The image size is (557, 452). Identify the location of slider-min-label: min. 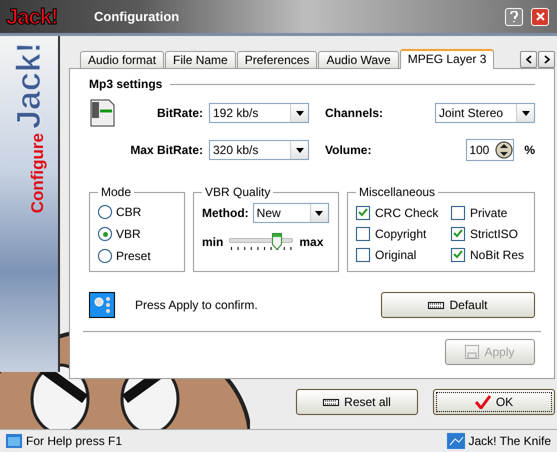
(213, 242).